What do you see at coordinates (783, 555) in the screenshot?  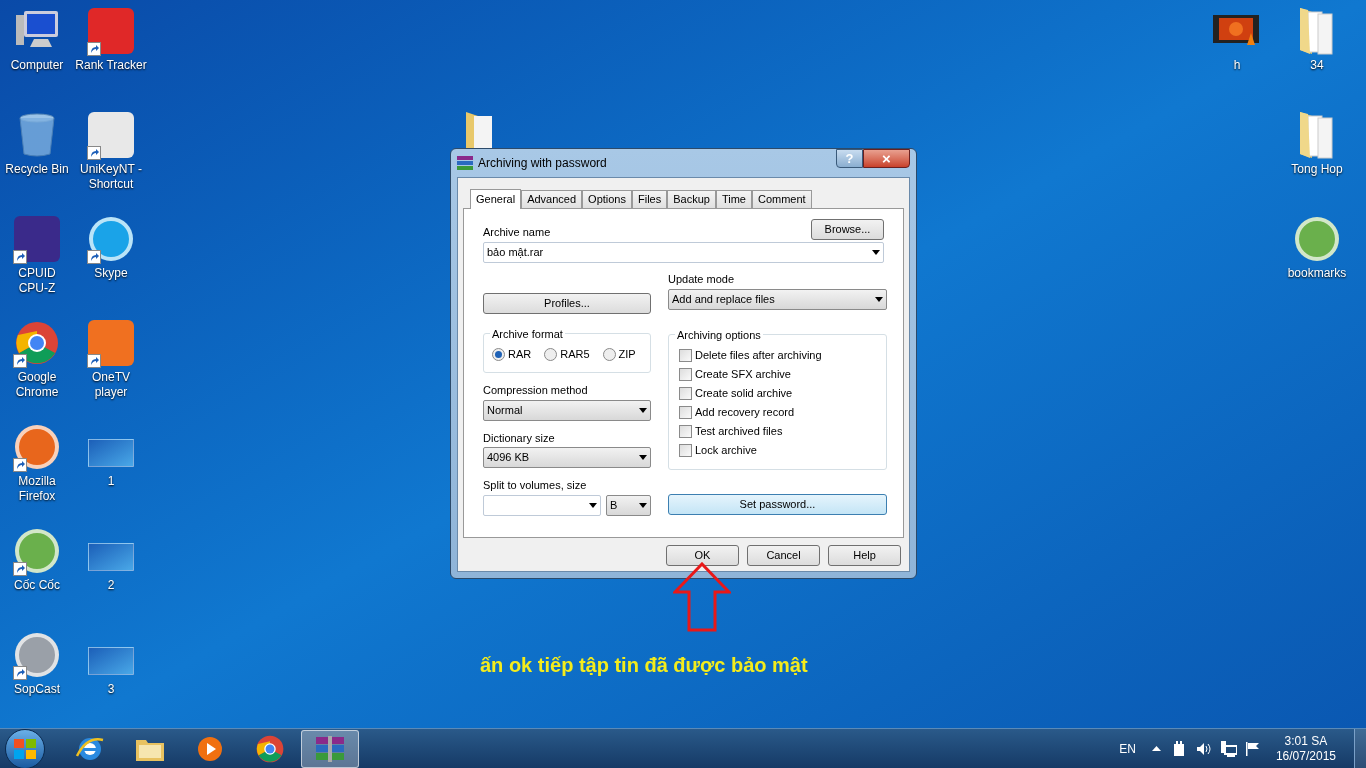 I see `dialog-button: Cancel` at bounding box center [783, 555].